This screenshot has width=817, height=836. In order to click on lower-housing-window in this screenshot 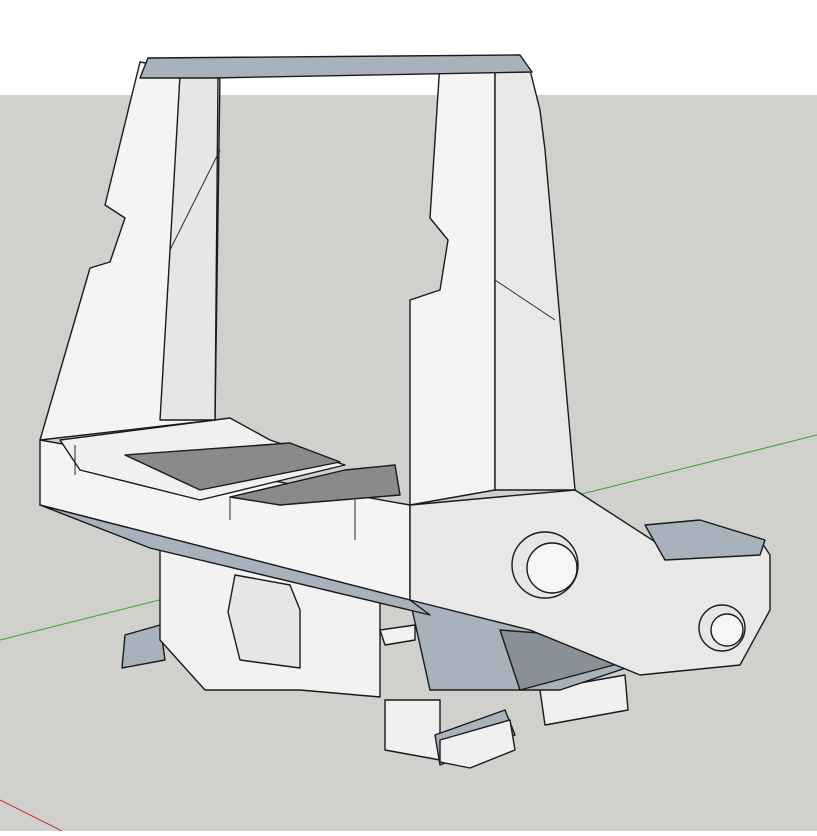, I will do `click(264, 621)`.